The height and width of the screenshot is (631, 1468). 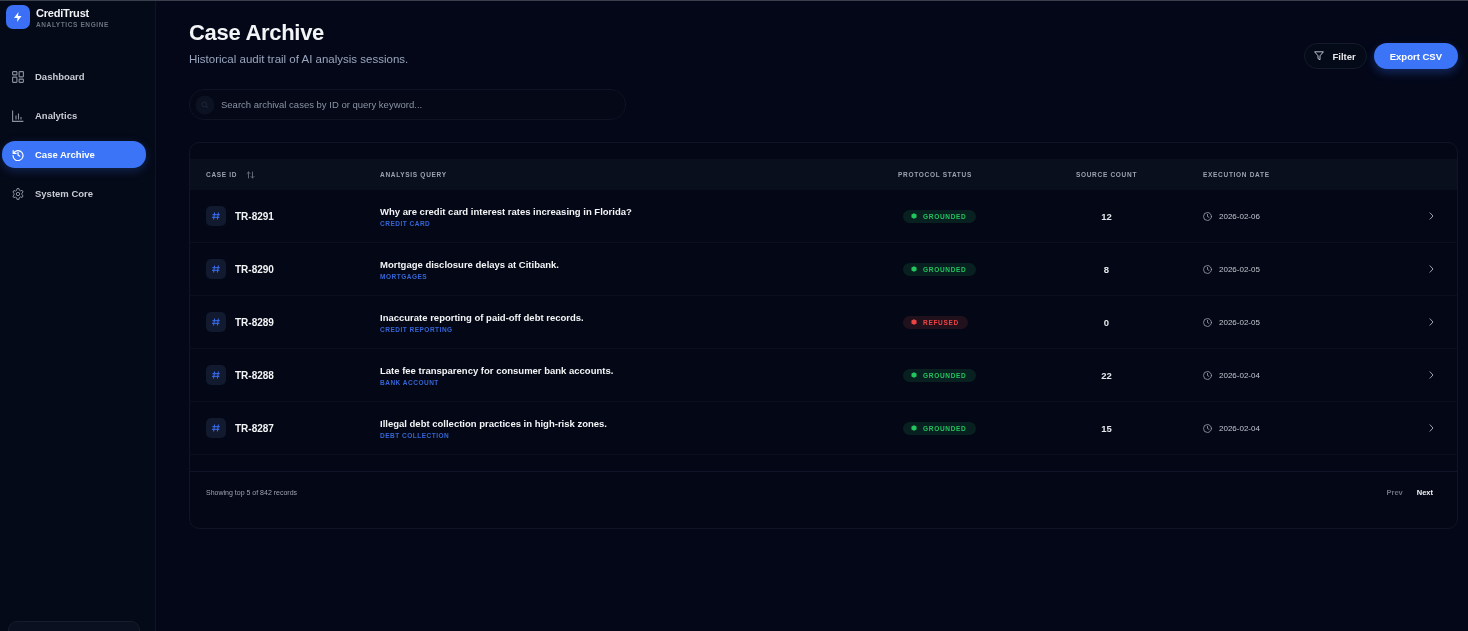 What do you see at coordinates (74, 115) in the screenshot?
I see `sidebar-item: Analytics` at bounding box center [74, 115].